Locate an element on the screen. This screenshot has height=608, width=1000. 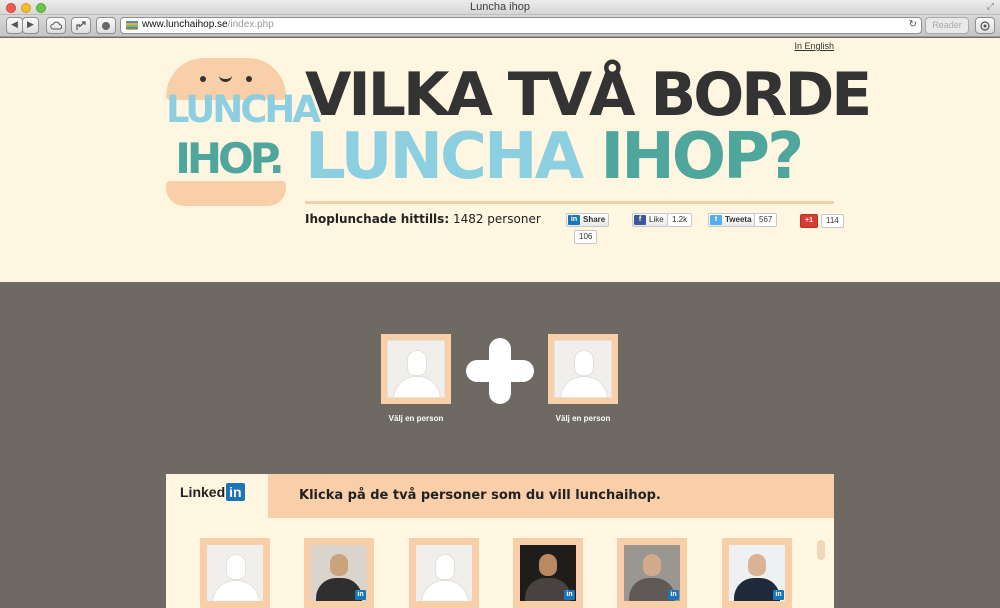
google-plus-icon: +1 is located at coordinates (809, 220).